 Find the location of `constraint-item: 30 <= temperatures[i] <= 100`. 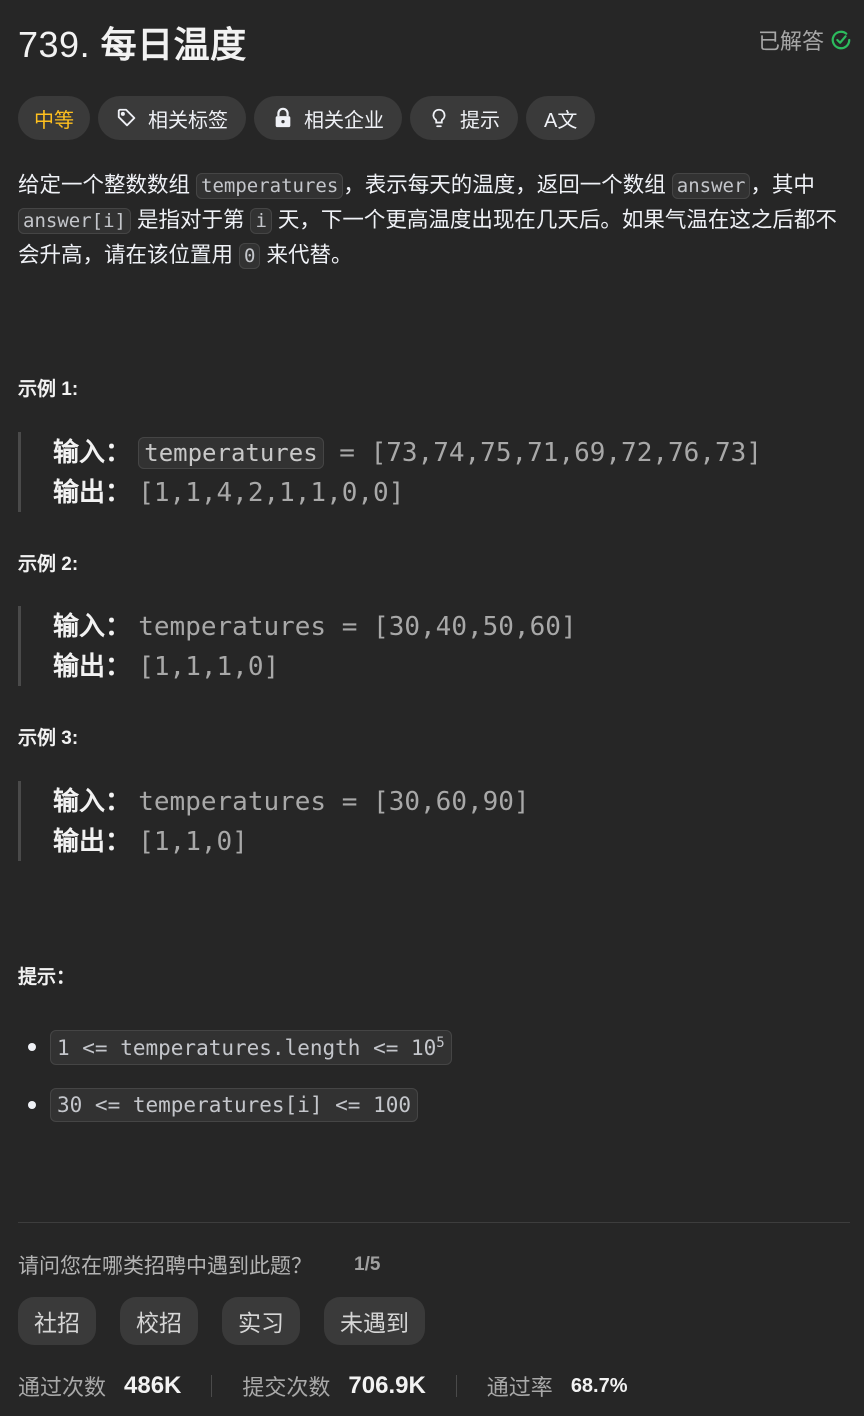

constraint-item: 30 <= temperatures[i] <= 100 is located at coordinates (318, 1105).